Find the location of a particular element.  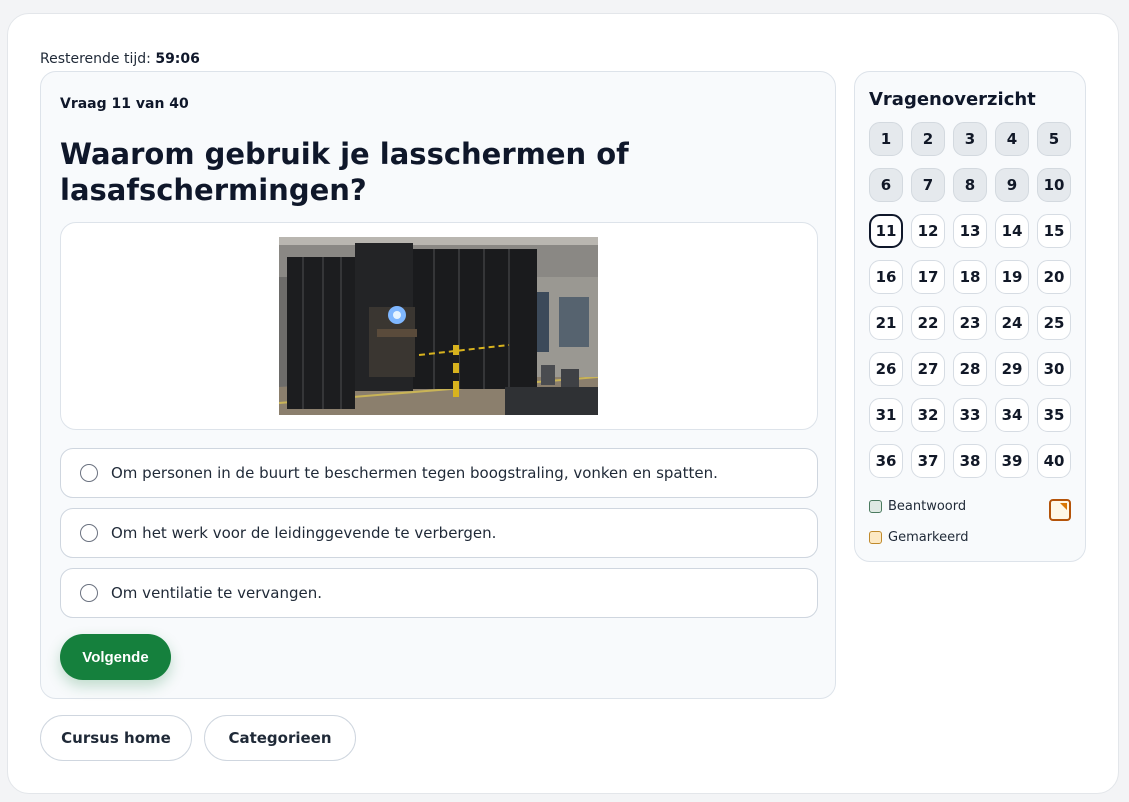

question-number-22: 22 is located at coordinates (928, 323).